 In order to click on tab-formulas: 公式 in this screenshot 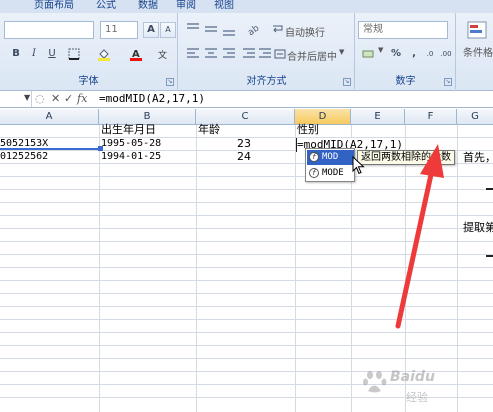, I will do `click(106, 5)`.